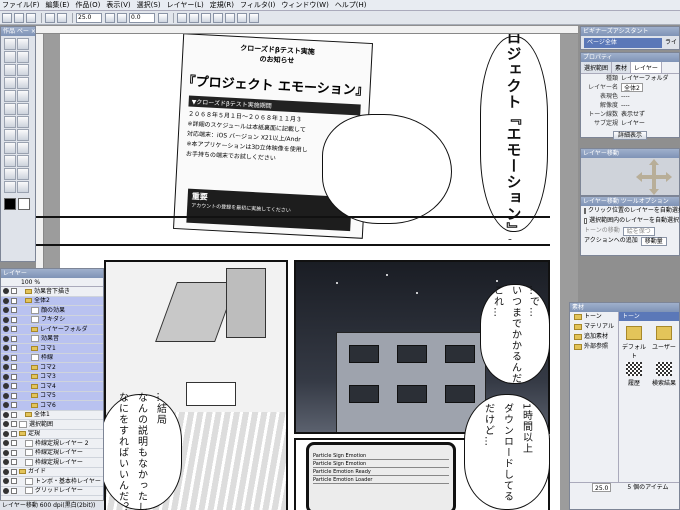  What do you see at coordinates (52, 311) in the screenshot?
I see `layer-row: 顔の効果` at bounding box center [52, 311].